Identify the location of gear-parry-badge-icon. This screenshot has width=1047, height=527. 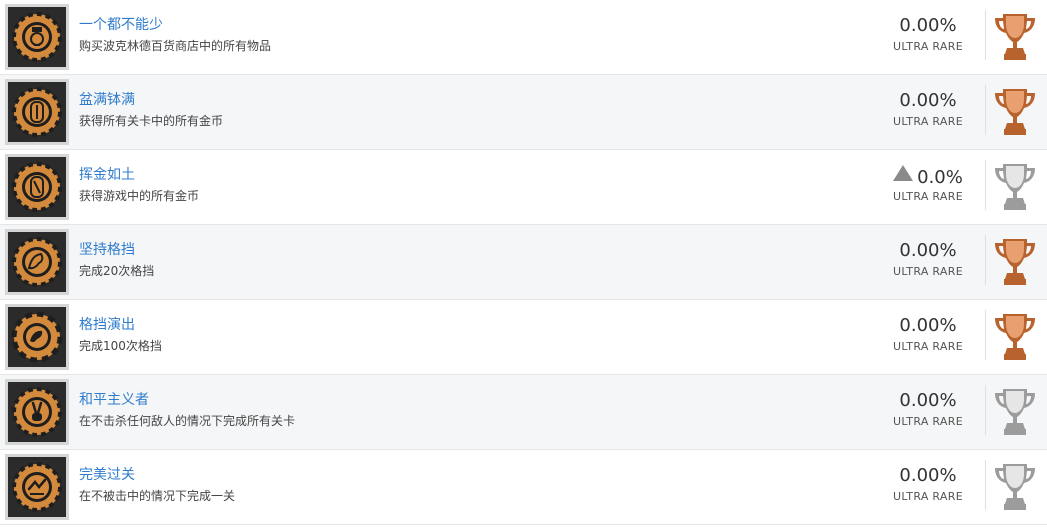
(37, 337).